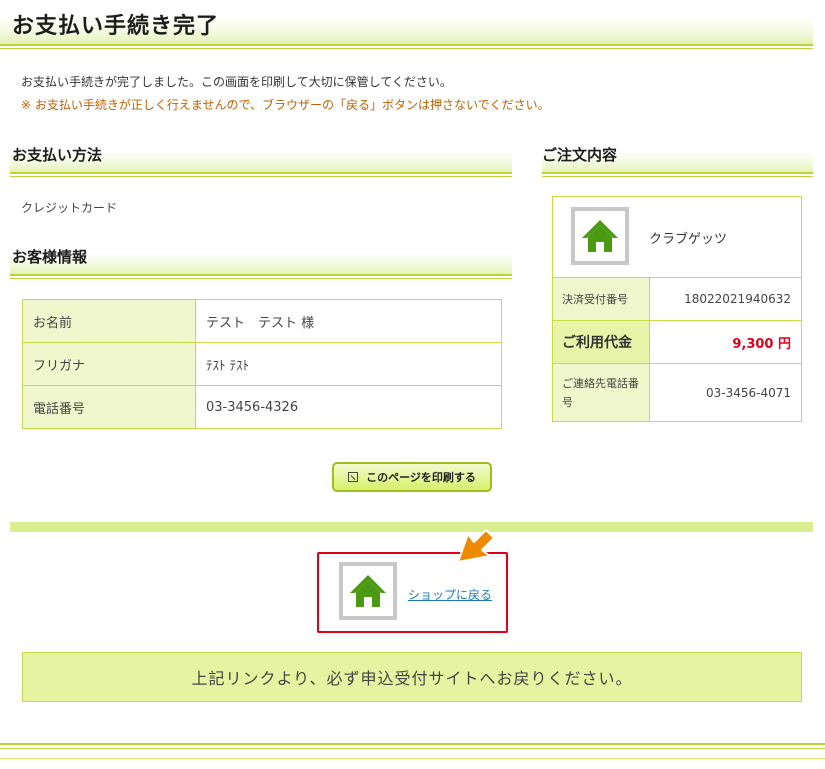 This screenshot has height=769, width=825. I want to click on order-heading-rule, so click(677, 173).